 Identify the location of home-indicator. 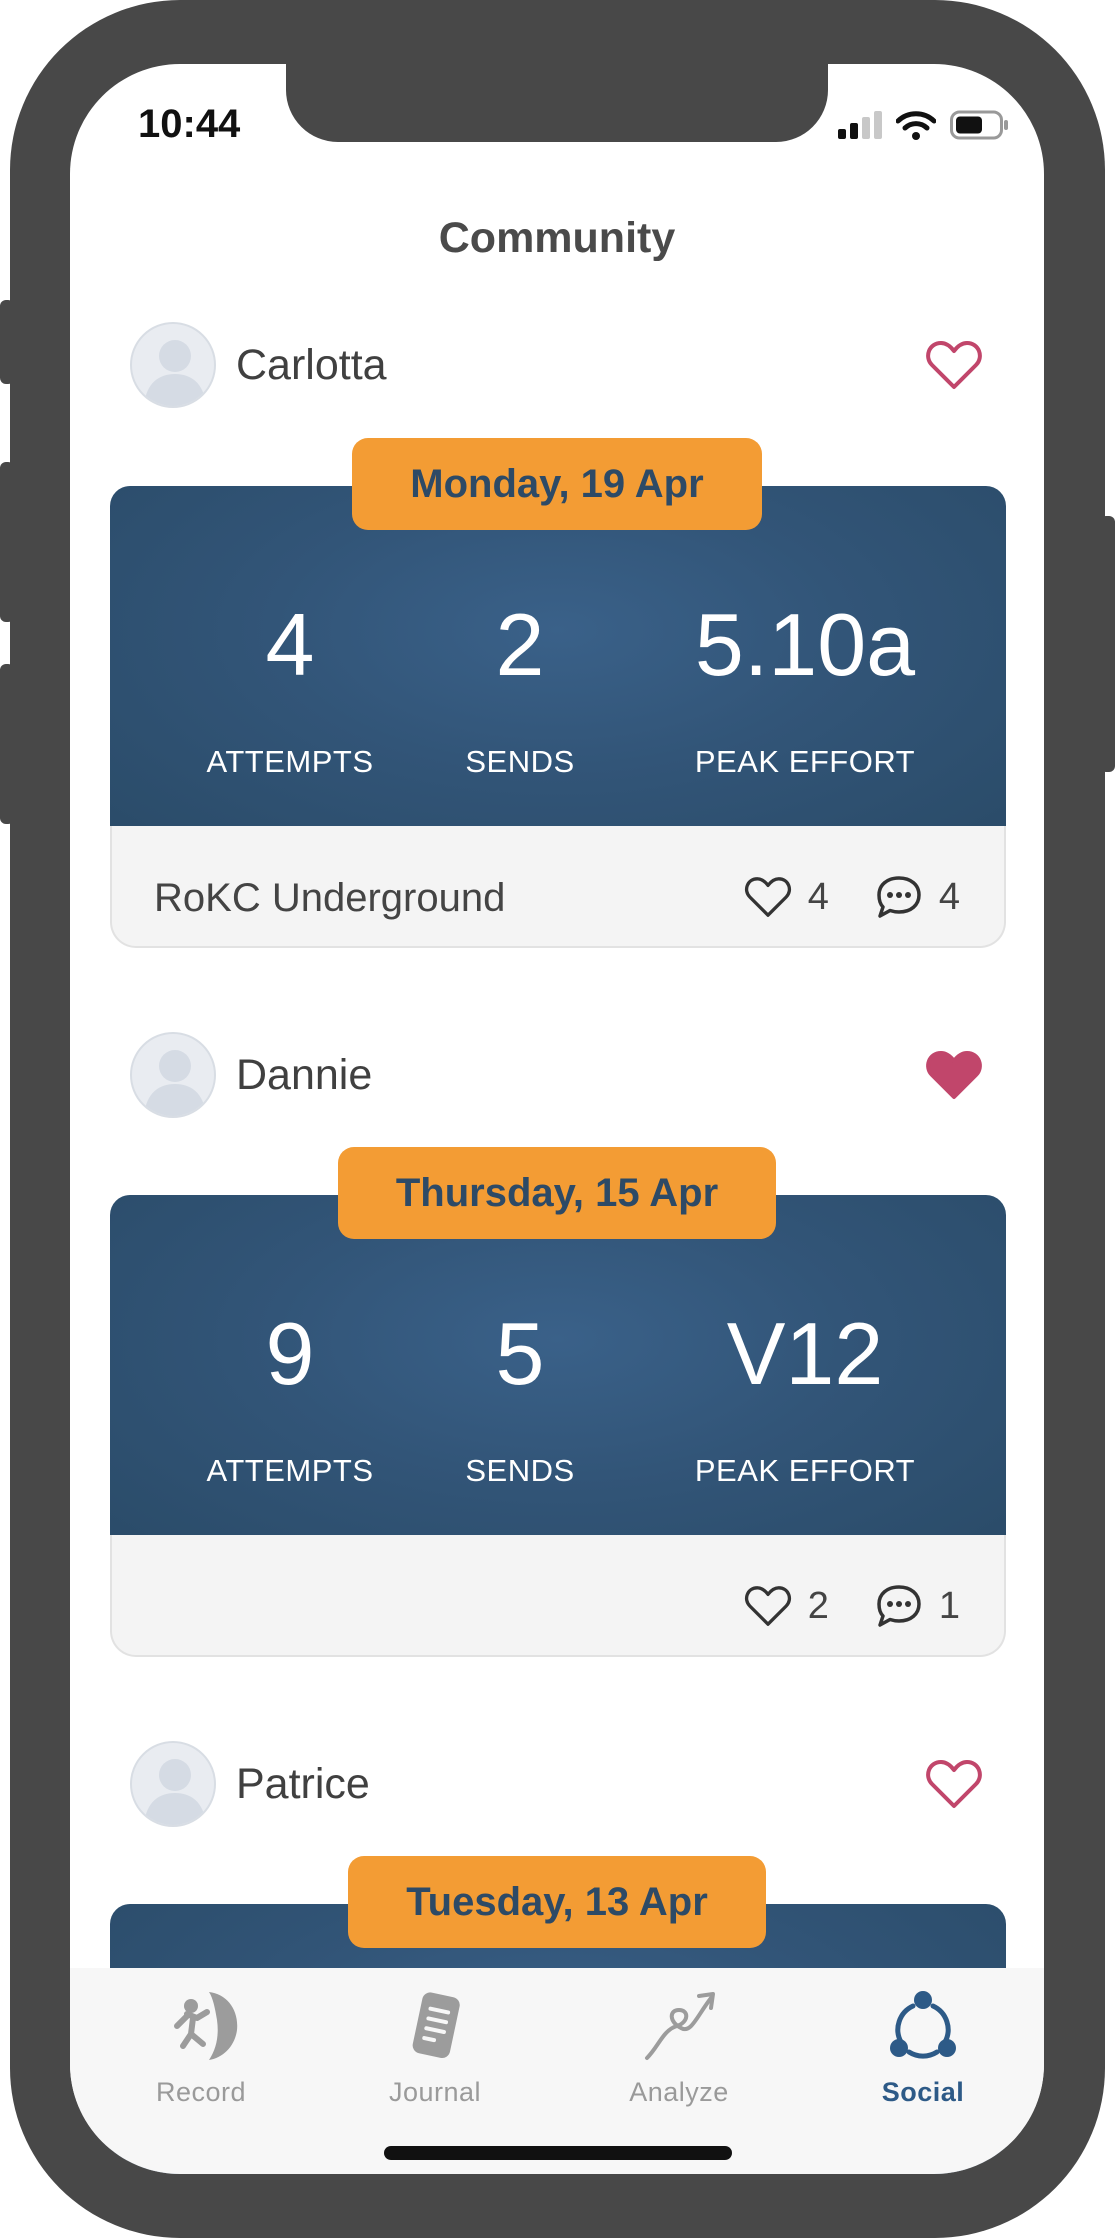
(558, 2153).